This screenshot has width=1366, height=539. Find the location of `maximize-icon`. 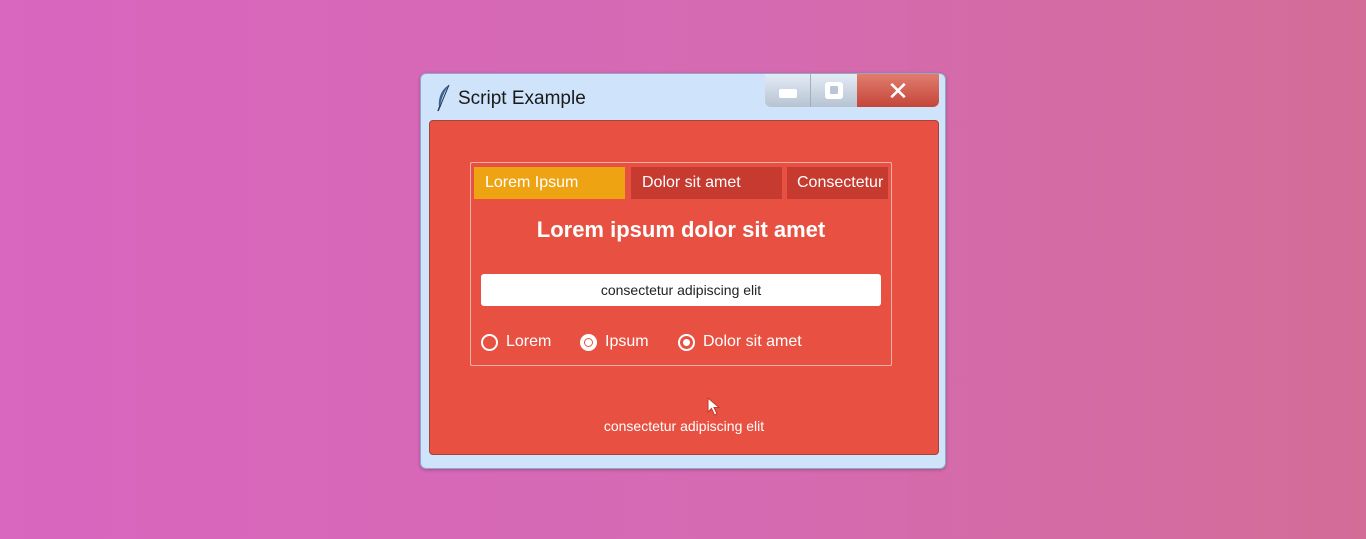

maximize-icon is located at coordinates (834, 90).